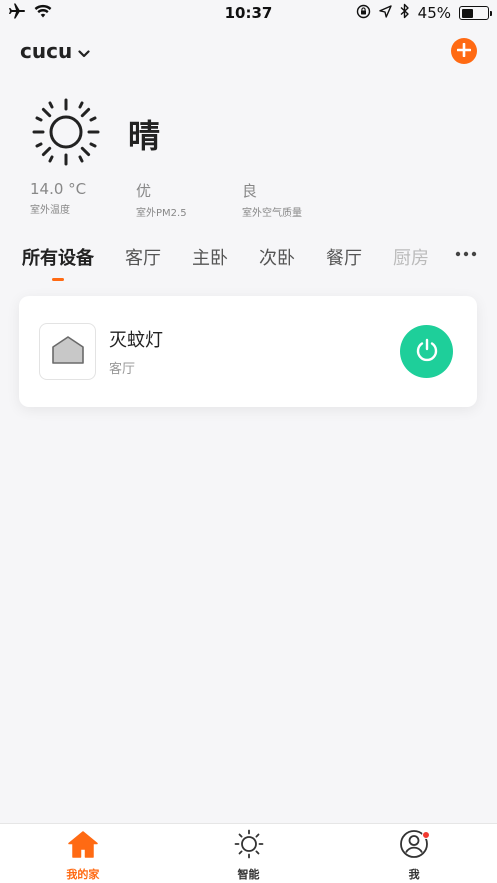 This screenshot has width=497, height=883. What do you see at coordinates (210, 264) in the screenshot?
I see `tab-master-bedroom: 主卧` at bounding box center [210, 264].